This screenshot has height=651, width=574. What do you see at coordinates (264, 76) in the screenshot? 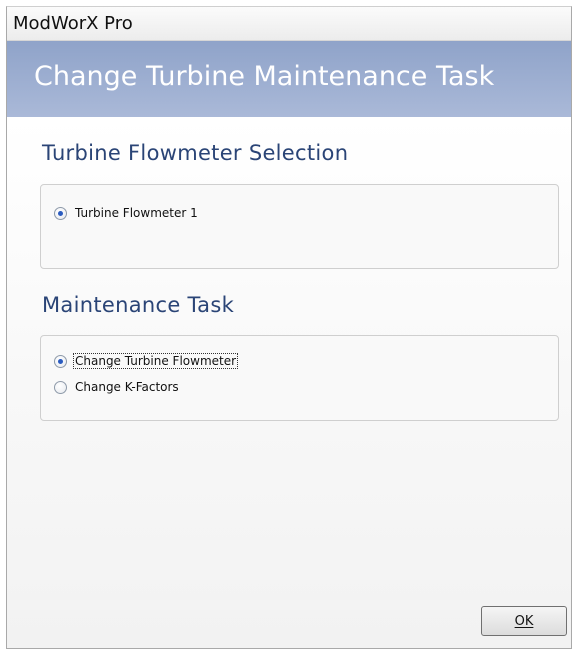
I see `page-heading: Change Turbine Maintenance Task` at bounding box center [264, 76].